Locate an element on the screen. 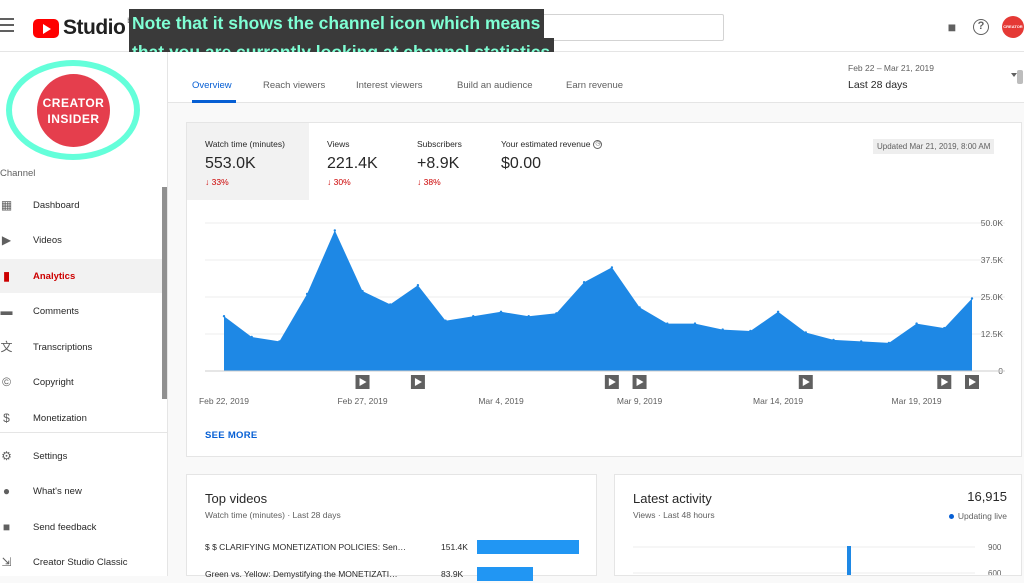  gear-icon: ⚙ is located at coordinates (6, 455).